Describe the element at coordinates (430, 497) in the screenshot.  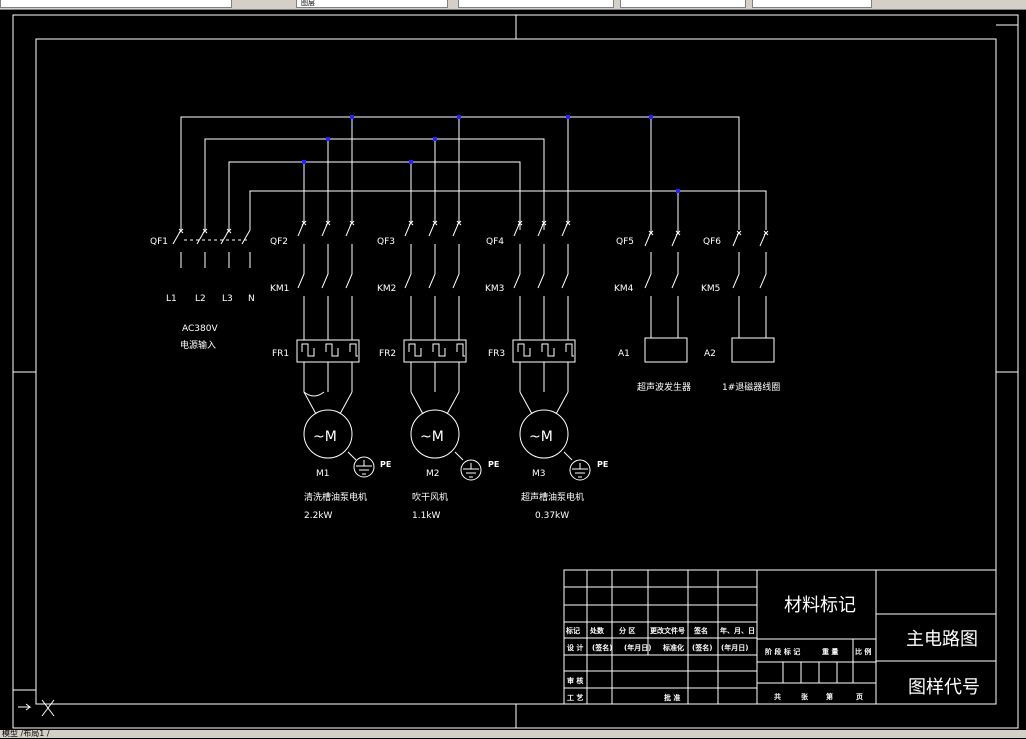
I see `motor-m2-name: 吹干风机` at that location.